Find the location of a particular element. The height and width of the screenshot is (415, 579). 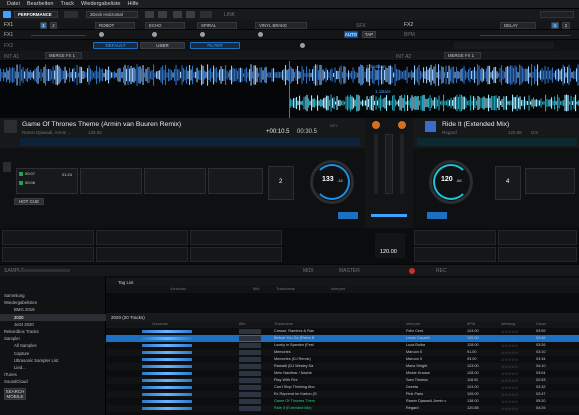

grid-icon is located at coordinates (162, 14).